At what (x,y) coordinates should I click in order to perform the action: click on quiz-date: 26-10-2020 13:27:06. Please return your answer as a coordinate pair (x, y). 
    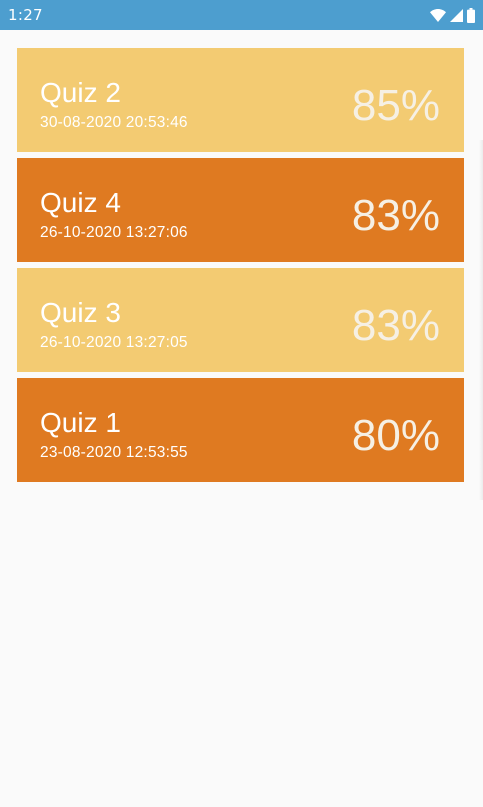
    Looking at the image, I should click on (114, 232).